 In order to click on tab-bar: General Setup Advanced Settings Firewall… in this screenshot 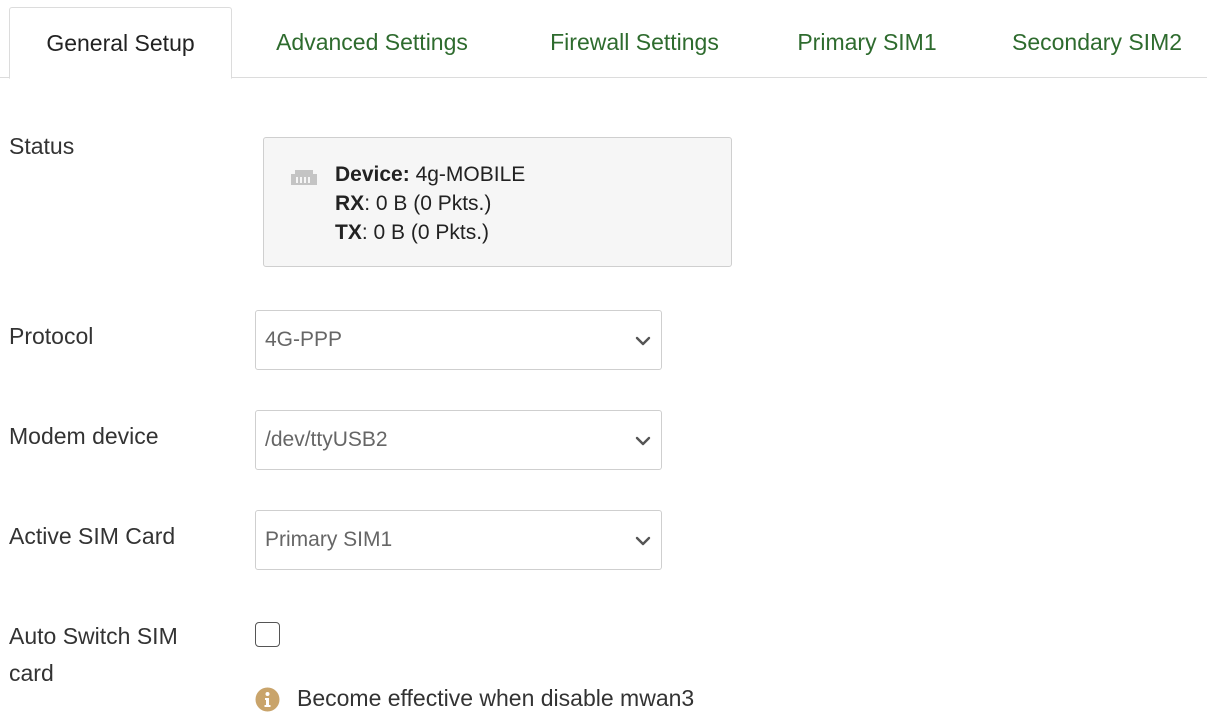, I will do `click(603, 39)`.